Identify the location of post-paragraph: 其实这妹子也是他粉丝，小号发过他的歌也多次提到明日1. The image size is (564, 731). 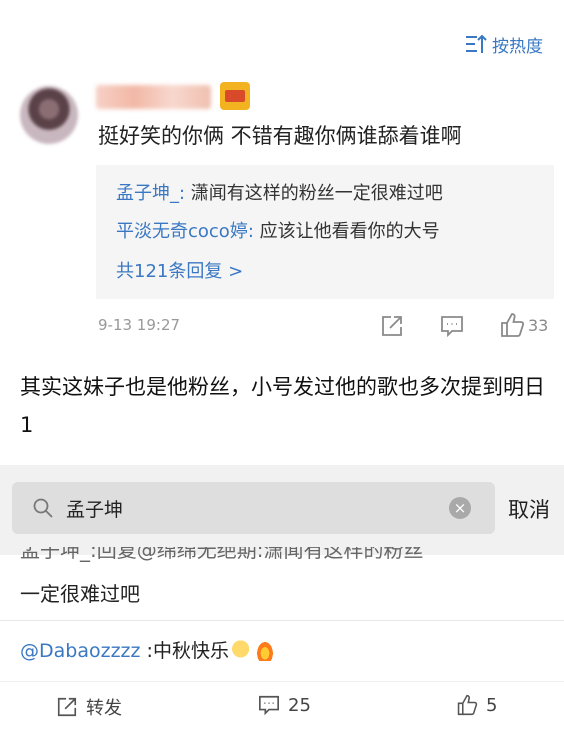
(282, 406).